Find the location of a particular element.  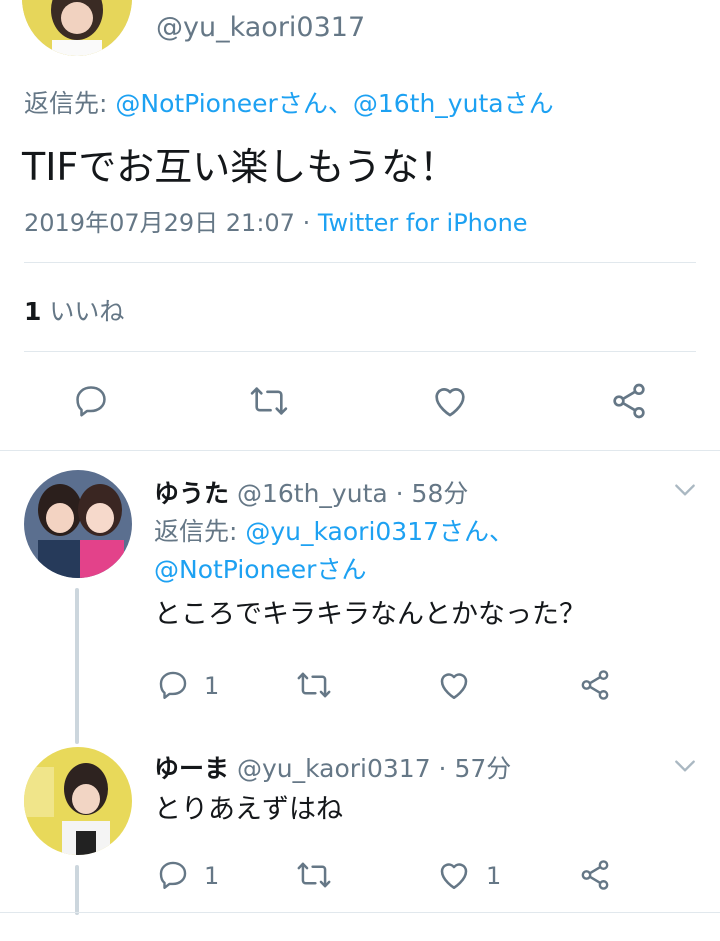

reply-1-avatar is located at coordinates (78, 524).